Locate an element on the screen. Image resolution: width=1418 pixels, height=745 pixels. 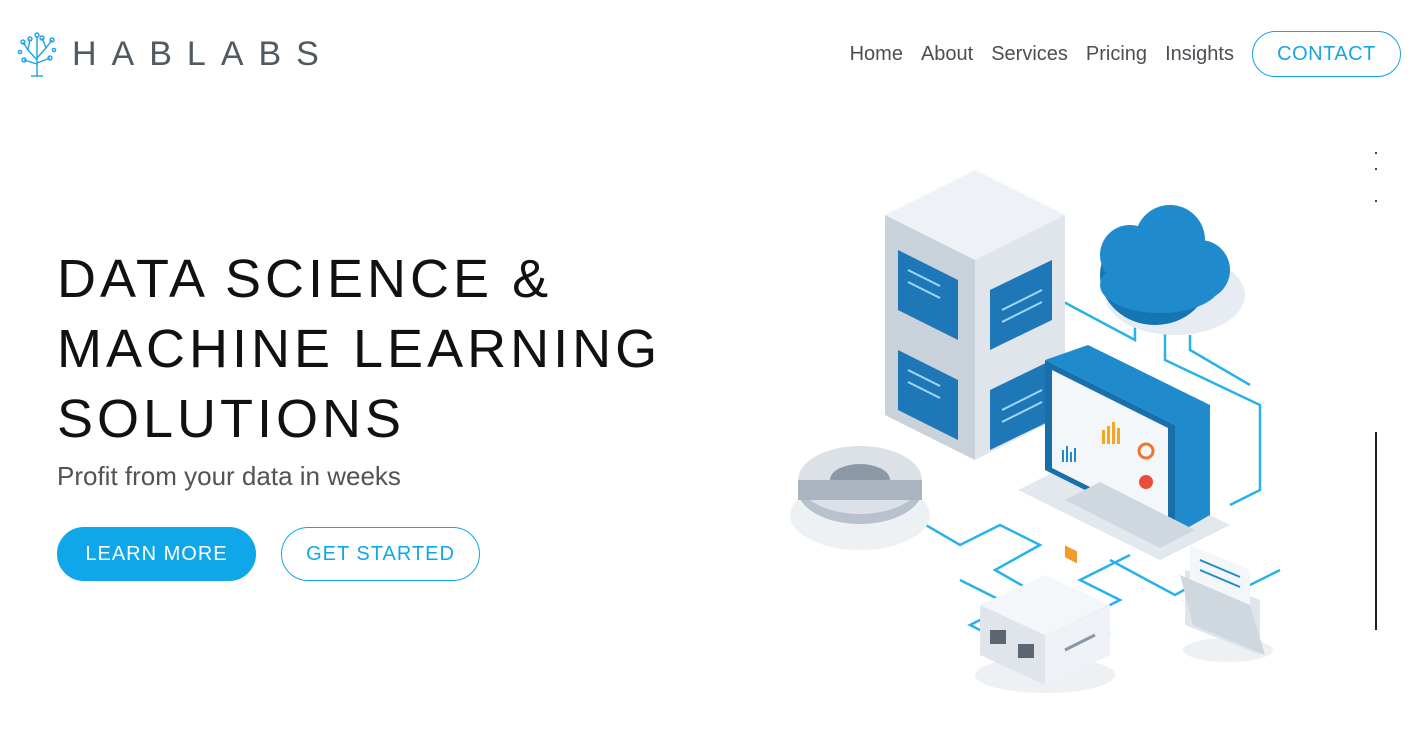
get-started-button: GET STARTED is located at coordinates (380, 554).